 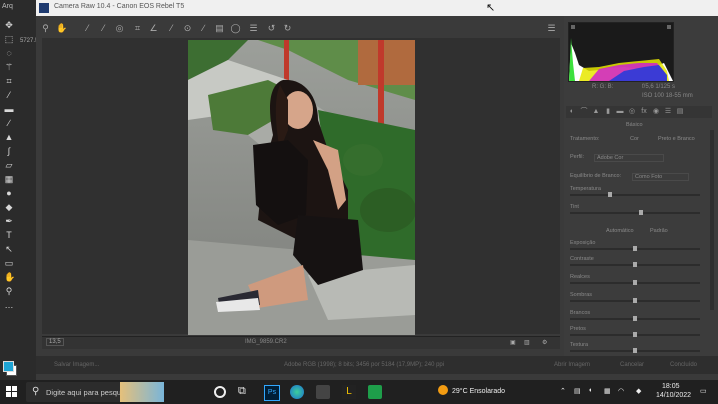 I want to click on eyedropper-icon: ⁄, so click(x=9, y=95).